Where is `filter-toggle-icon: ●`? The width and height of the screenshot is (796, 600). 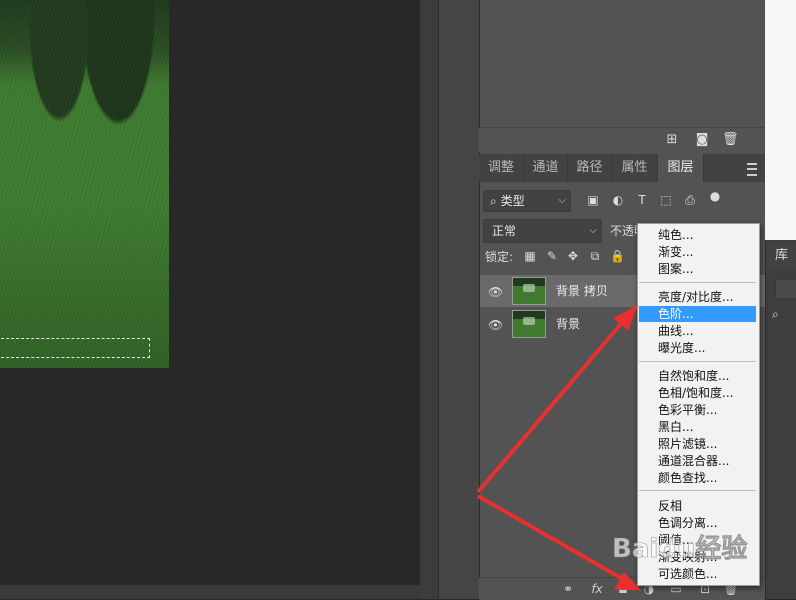 filter-toggle-icon: ● is located at coordinates (715, 196).